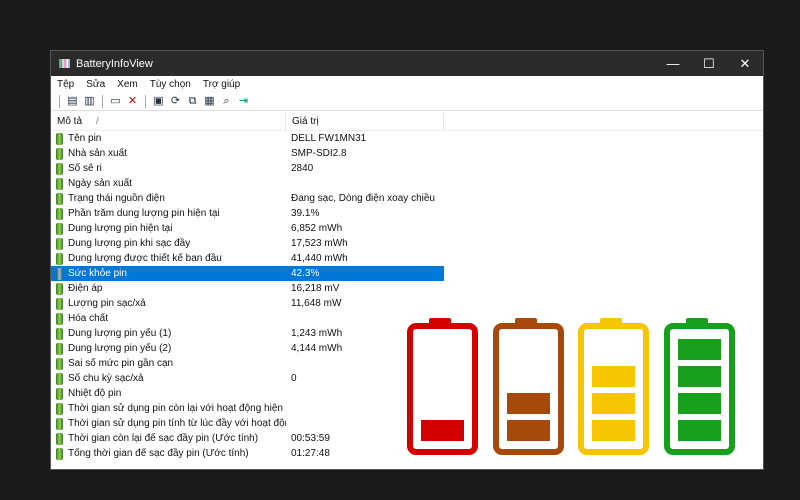 The height and width of the screenshot is (500, 800). Describe the element at coordinates (121, 363) in the screenshot. I see `row-label: Sai số mức pin gần cạn` at that location.